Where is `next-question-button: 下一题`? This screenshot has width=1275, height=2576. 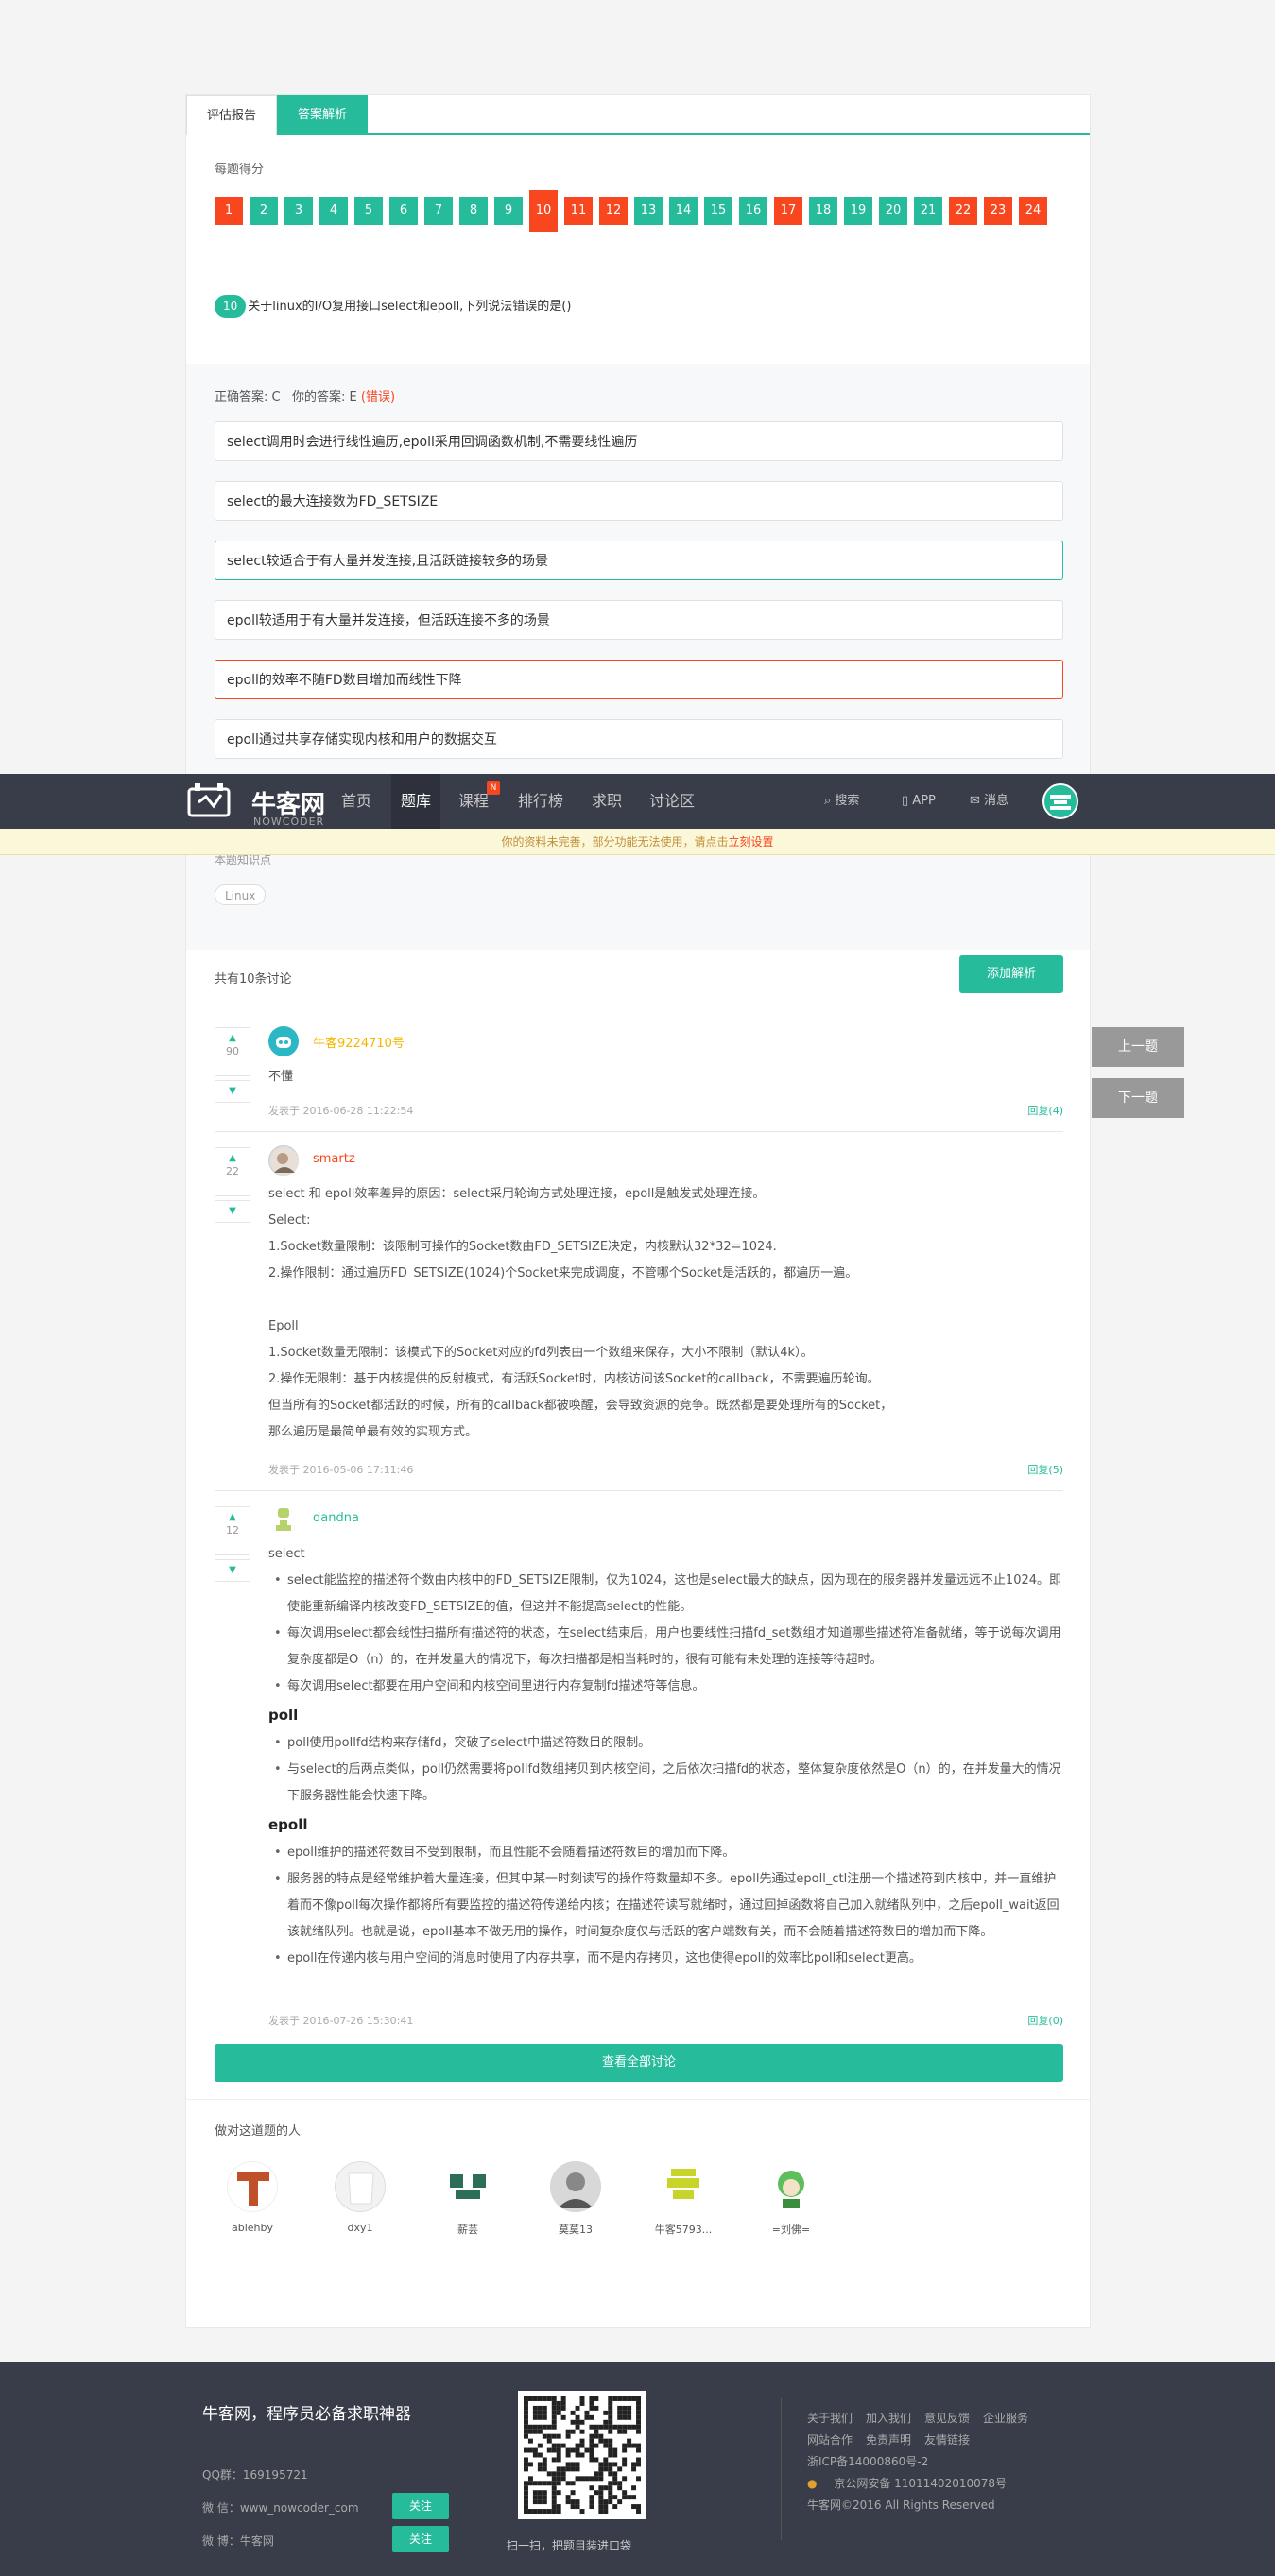 next-question-button: 下一题 is located at coordinates (1138, 1098).